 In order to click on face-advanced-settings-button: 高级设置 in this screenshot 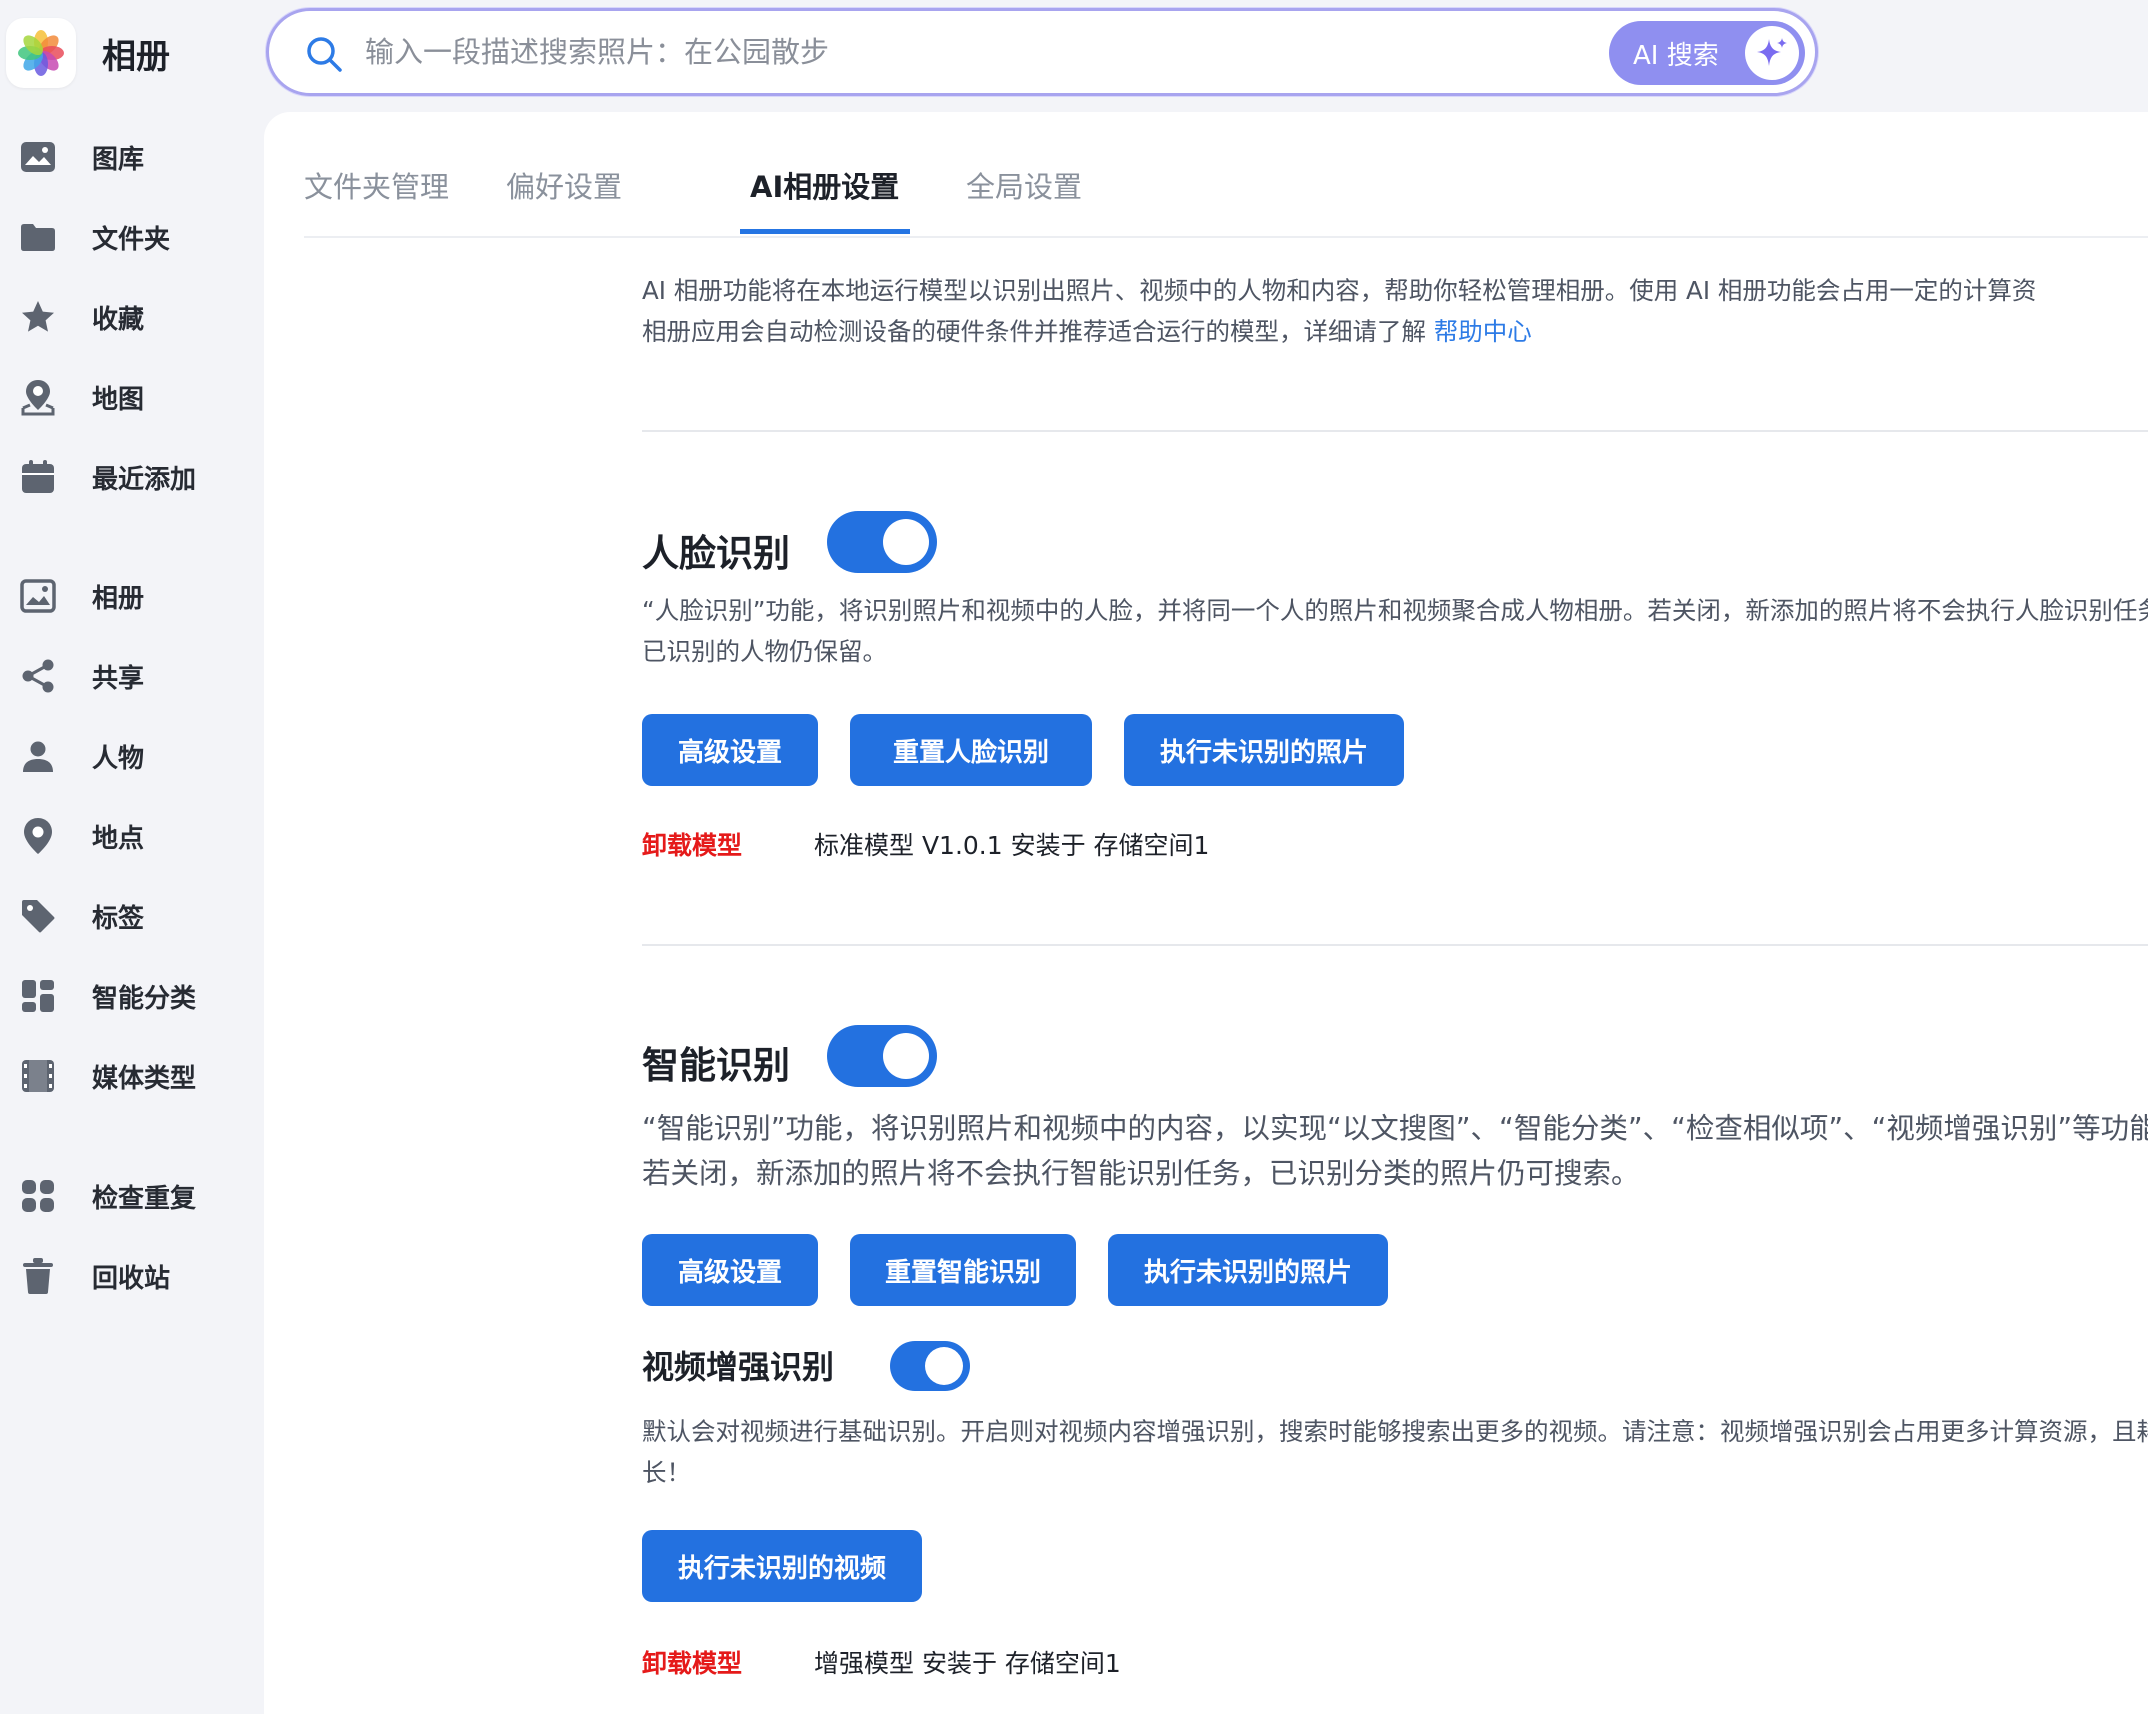, I will do `click(730, 750)`.